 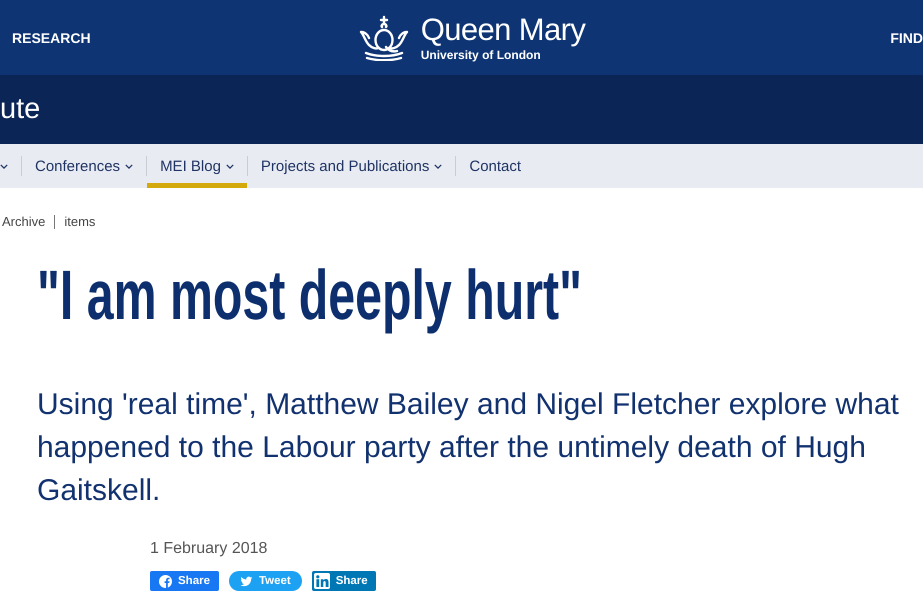 I want to click on logo-subtitle: University of London, so click(x=481, y=55).